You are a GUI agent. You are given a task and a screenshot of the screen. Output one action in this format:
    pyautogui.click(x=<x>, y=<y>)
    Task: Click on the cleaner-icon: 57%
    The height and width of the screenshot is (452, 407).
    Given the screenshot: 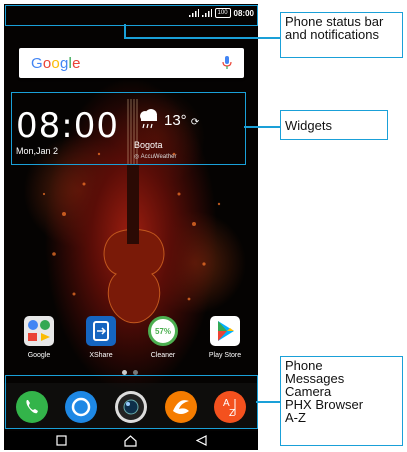 What is the action you would take?
    pyautogui.click(x=163, y=331)
    